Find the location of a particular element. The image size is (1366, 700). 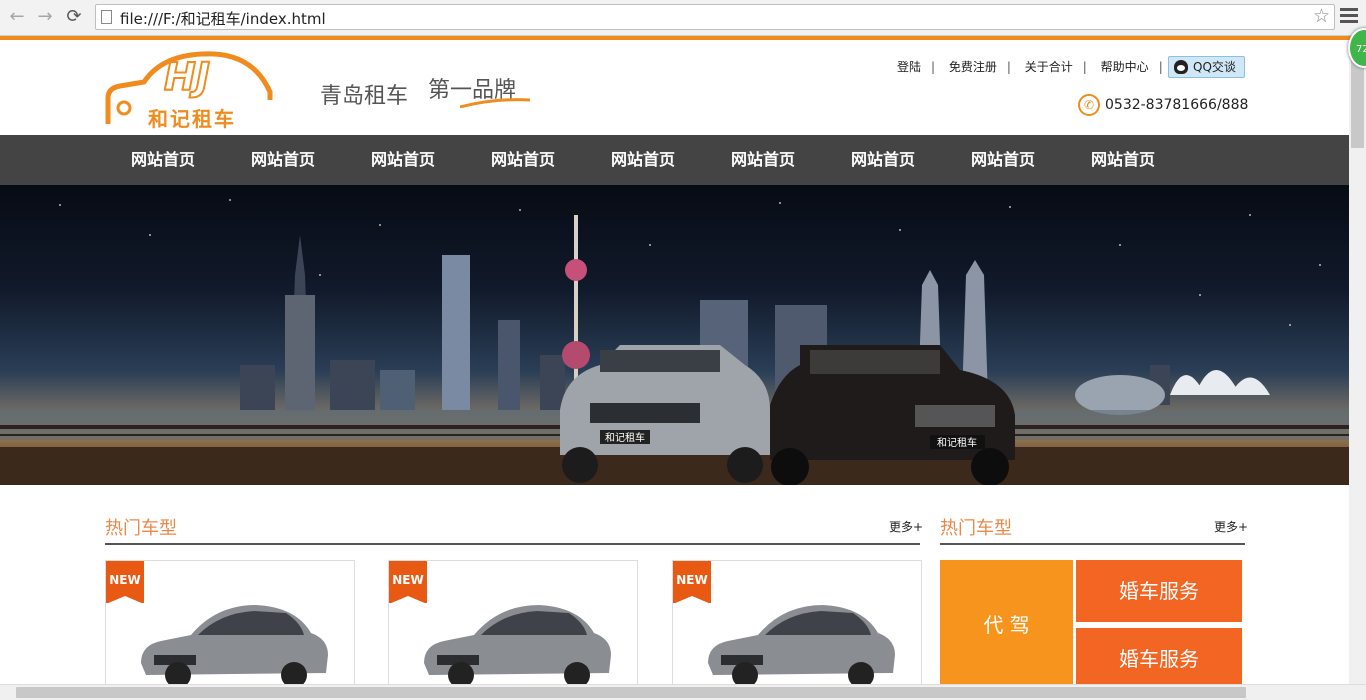

logo-name: 和记租车 is located at coordinates (192, 118).